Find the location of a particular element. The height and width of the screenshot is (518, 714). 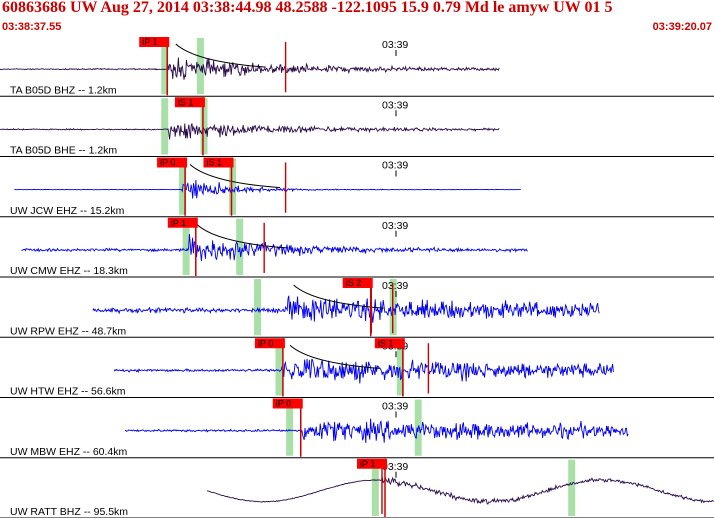

end-time-label: 03:39:20.07 is located at coordinates (682, 27).